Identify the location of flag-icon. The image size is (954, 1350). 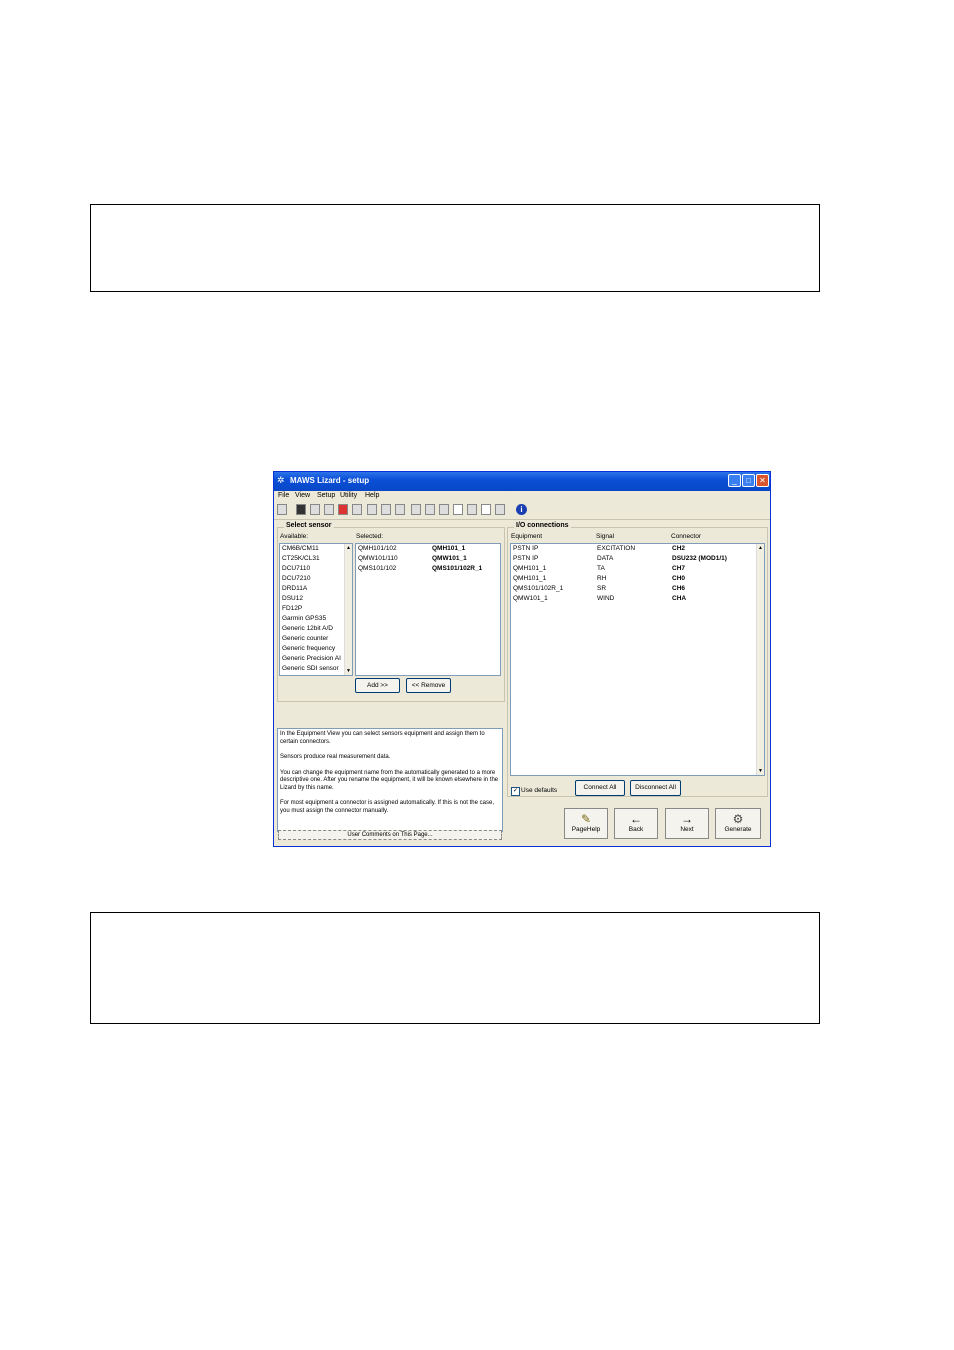
(400, 509).